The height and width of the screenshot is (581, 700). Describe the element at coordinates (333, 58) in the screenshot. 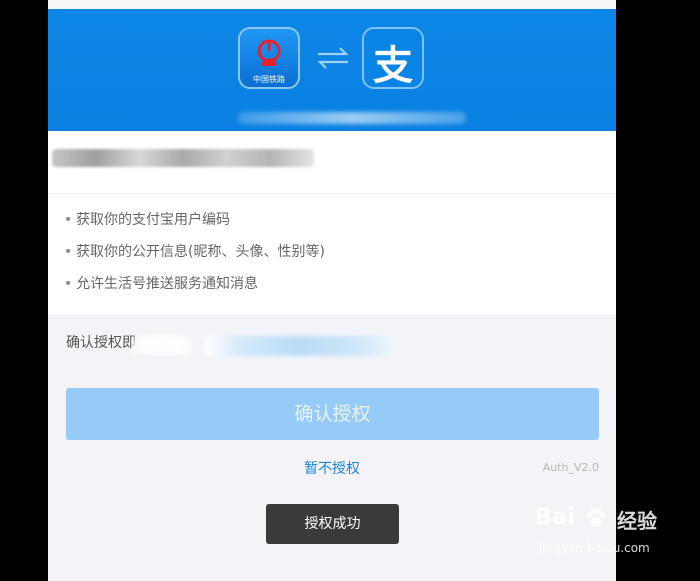

I see `exchange-arrows-icon` at that location.